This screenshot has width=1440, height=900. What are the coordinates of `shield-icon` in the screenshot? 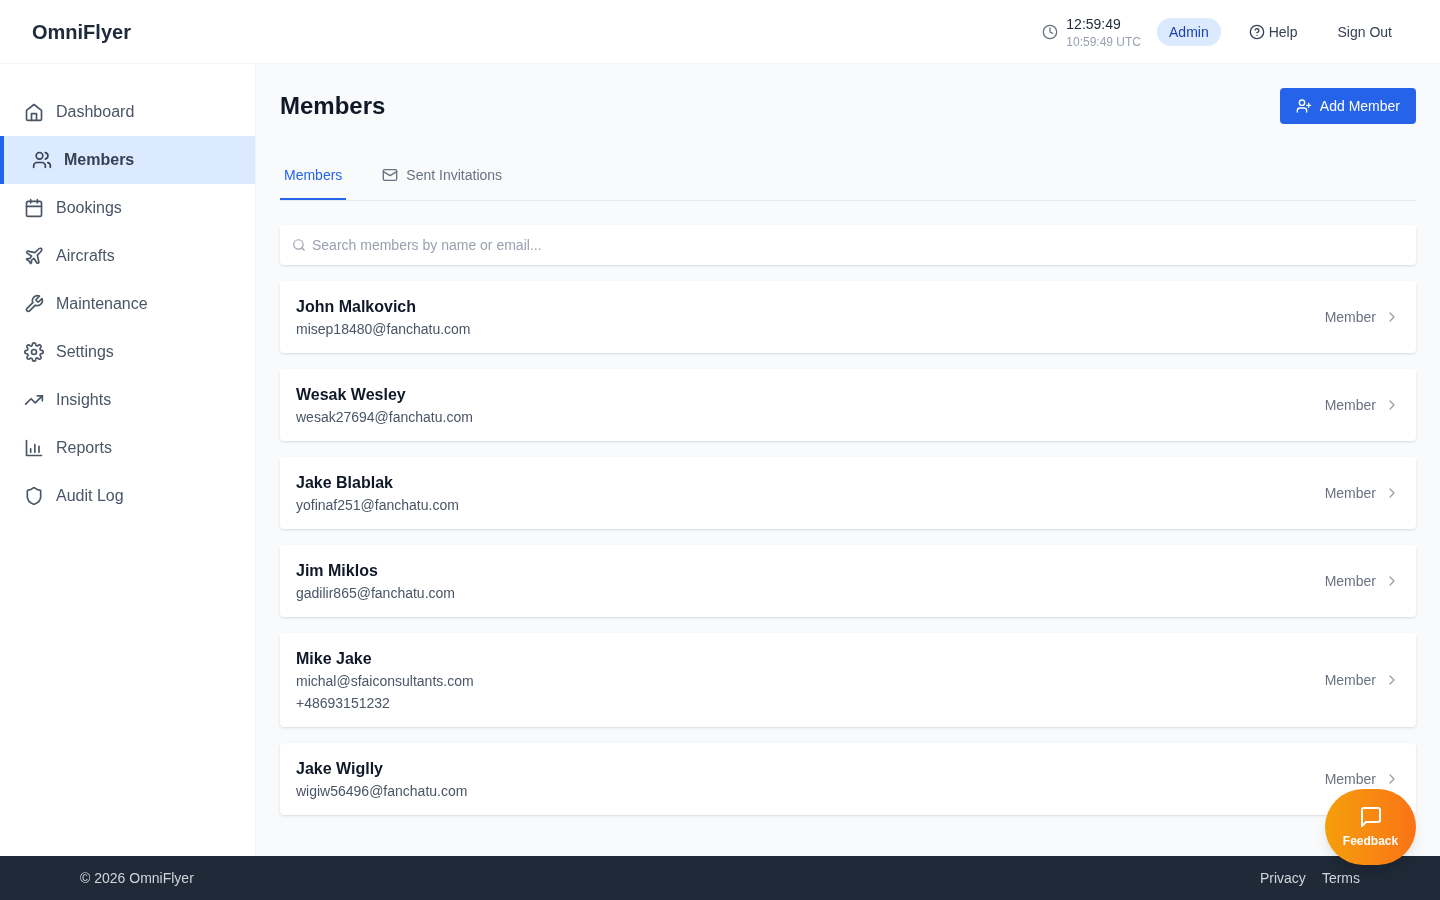 It's located at (34, 496).